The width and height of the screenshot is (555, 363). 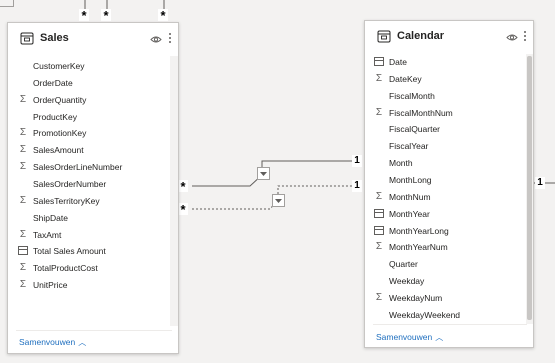 What do you see at coordinates (69, 251) in the screenshot?
I see `field-label: Total Sales Amount` at bounding box center [69, 251].